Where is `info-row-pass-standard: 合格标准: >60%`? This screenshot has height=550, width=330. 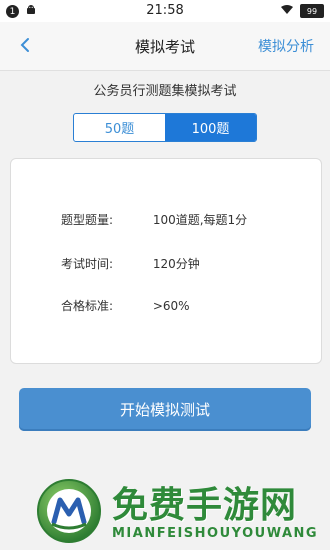 info-row-pass-standard: 合格标准: >60% is located at coordinates (125, 305).